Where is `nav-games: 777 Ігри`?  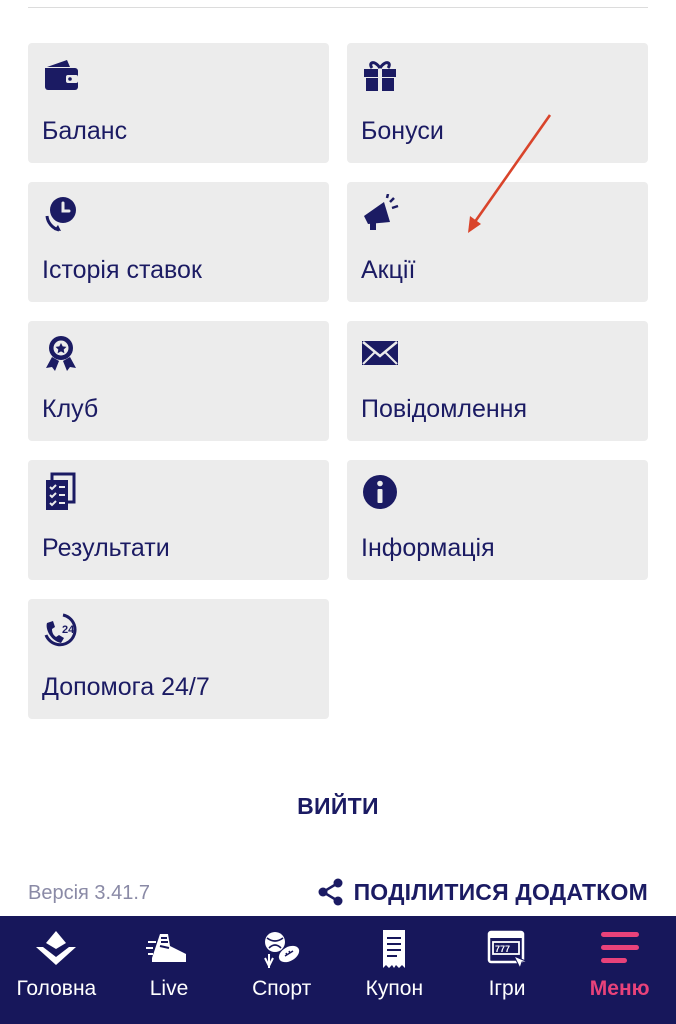 nav-games: 777 Ігри is located at coordinates (507, 970).